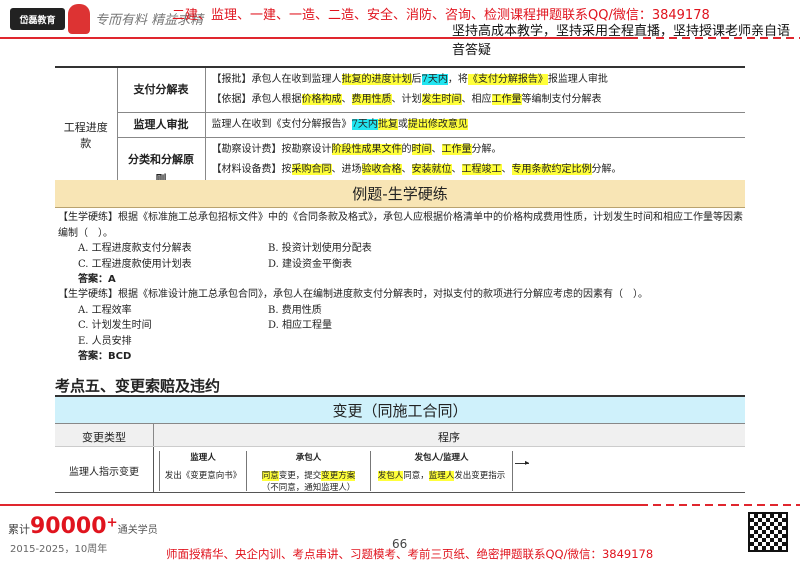 The height and width of the screenshot is (565, 800). Describe the element at coordinates (551, 169) in the screenshot. I see `highlight: 专用条款约定比例` at that location.